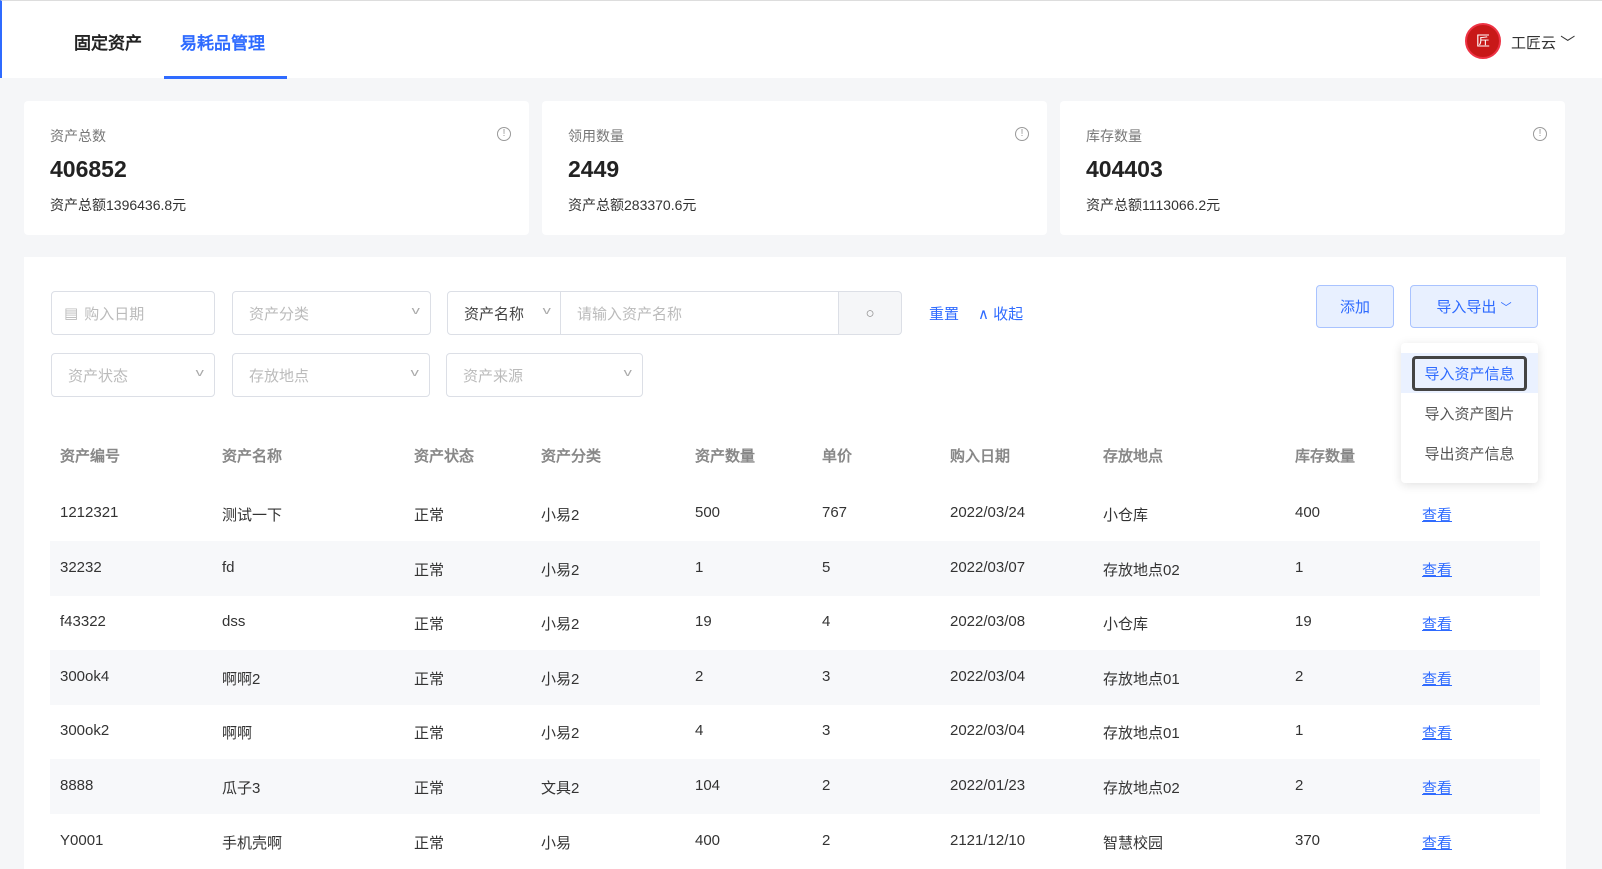 The height and width of the screenshot is (869, 1602). What do you see at coordinates (794, 168) in the screenshot?
I see `stat-card-used: 领用数量 ! 2449 资产总额283370.6元` at bounding box center [794, 168].